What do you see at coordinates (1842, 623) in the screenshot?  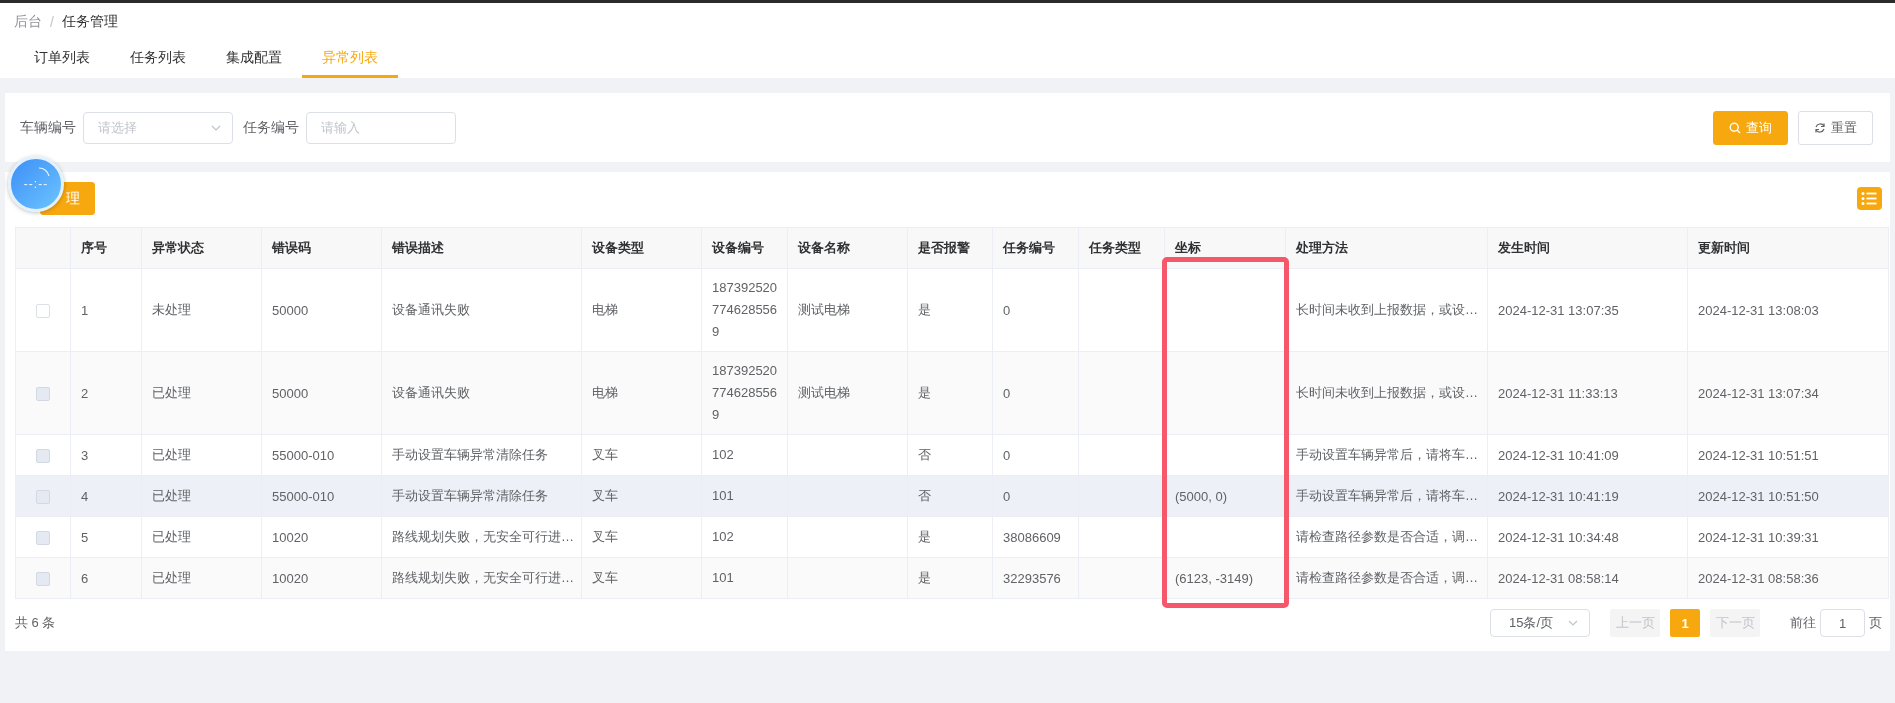 I see `page-input: 1` at bounding box center [1842, 623].